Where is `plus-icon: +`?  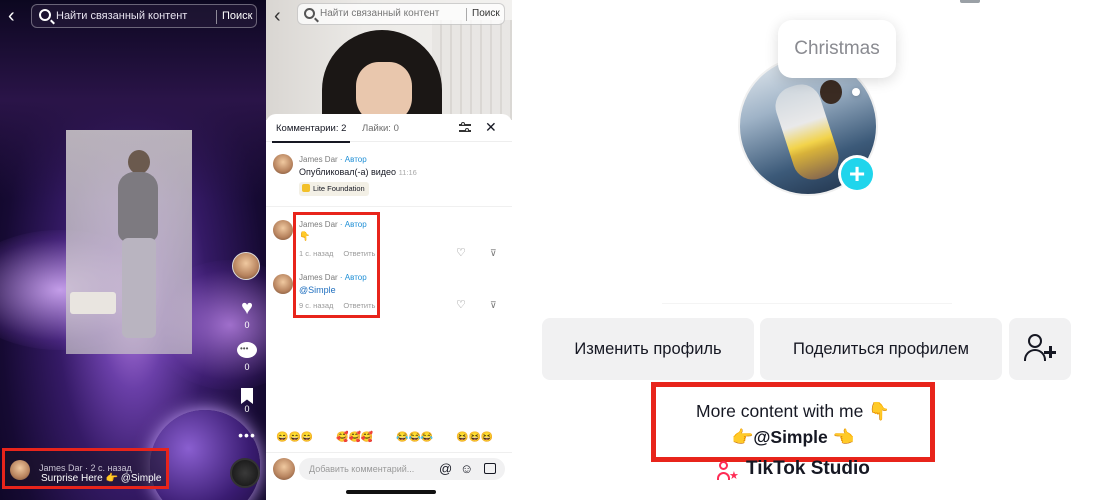 plus-icon: + is located at coordinates (857, 174).